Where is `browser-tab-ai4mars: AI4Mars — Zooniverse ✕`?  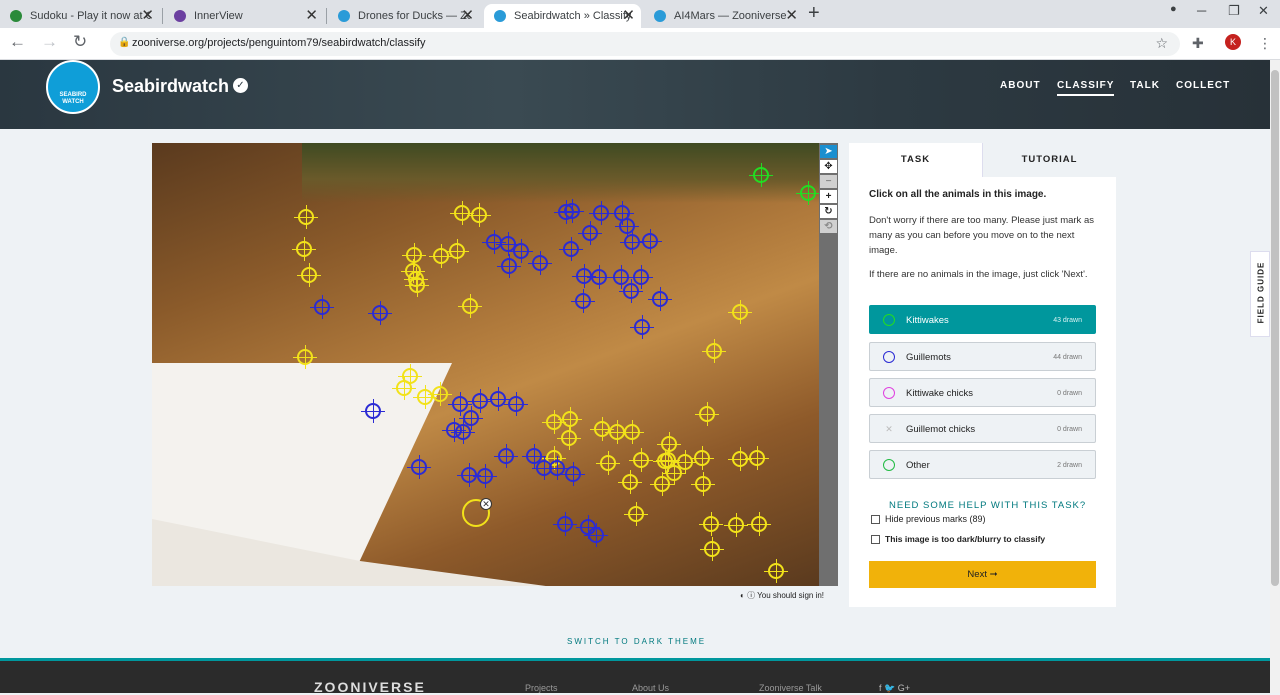 browser-tab-ai4mars: AI4Mars — Zooniverse ✕ is located at coordinates (724, 16).